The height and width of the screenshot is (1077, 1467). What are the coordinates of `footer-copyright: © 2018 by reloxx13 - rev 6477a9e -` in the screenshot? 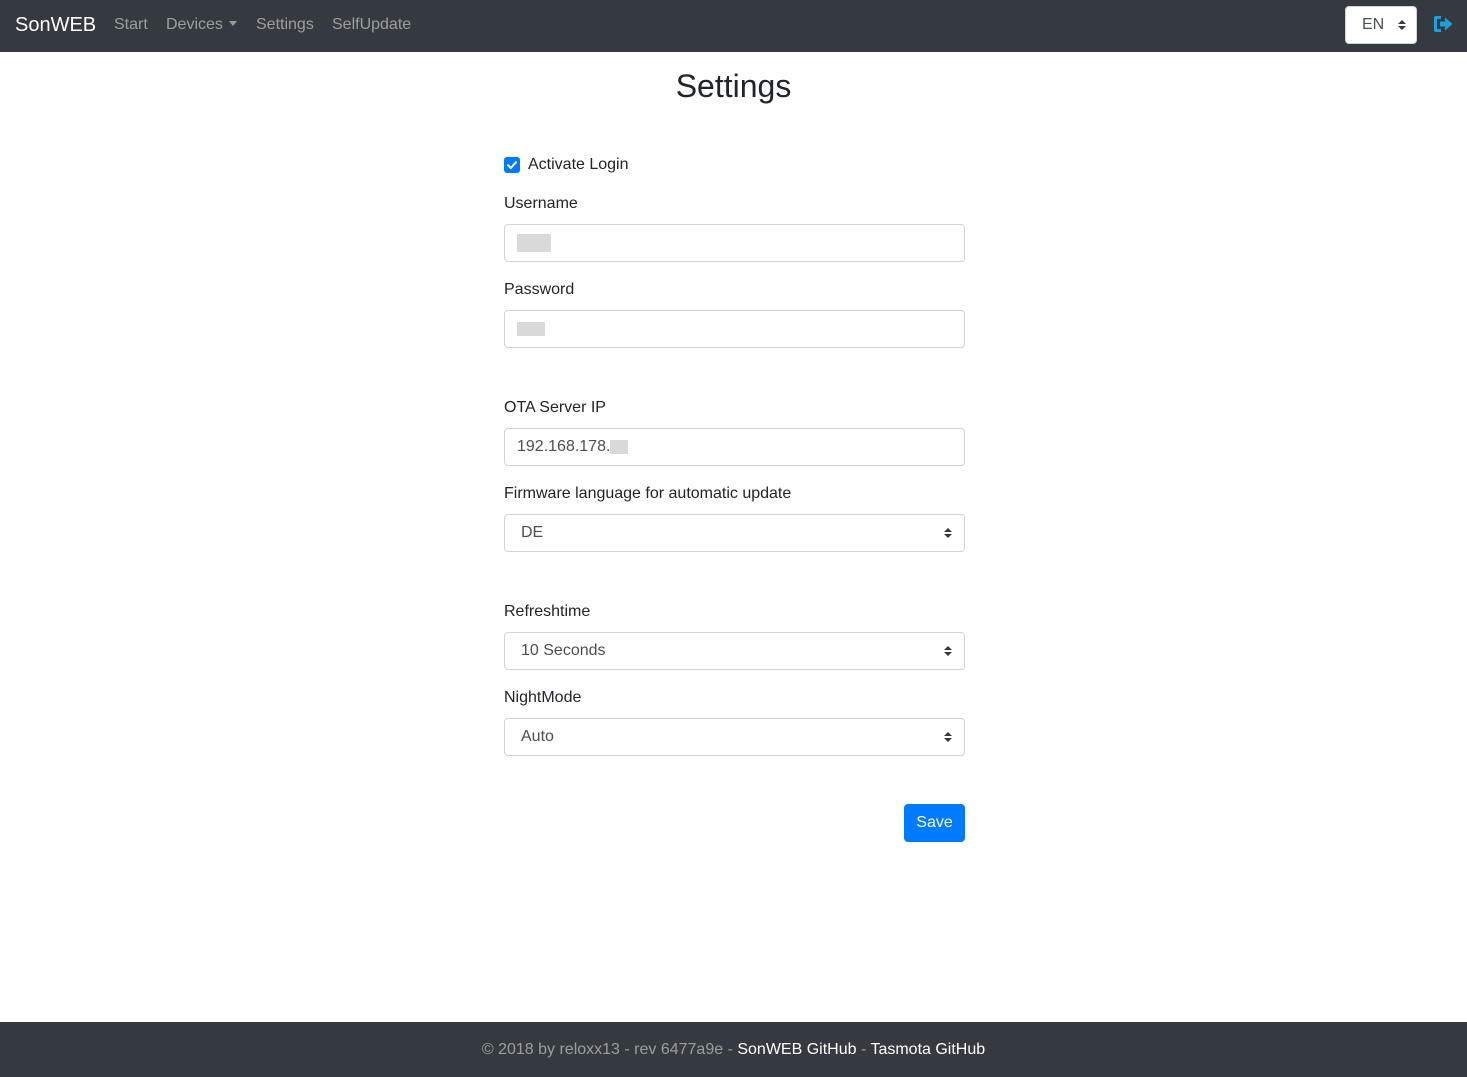 It's located at (609, 1049).